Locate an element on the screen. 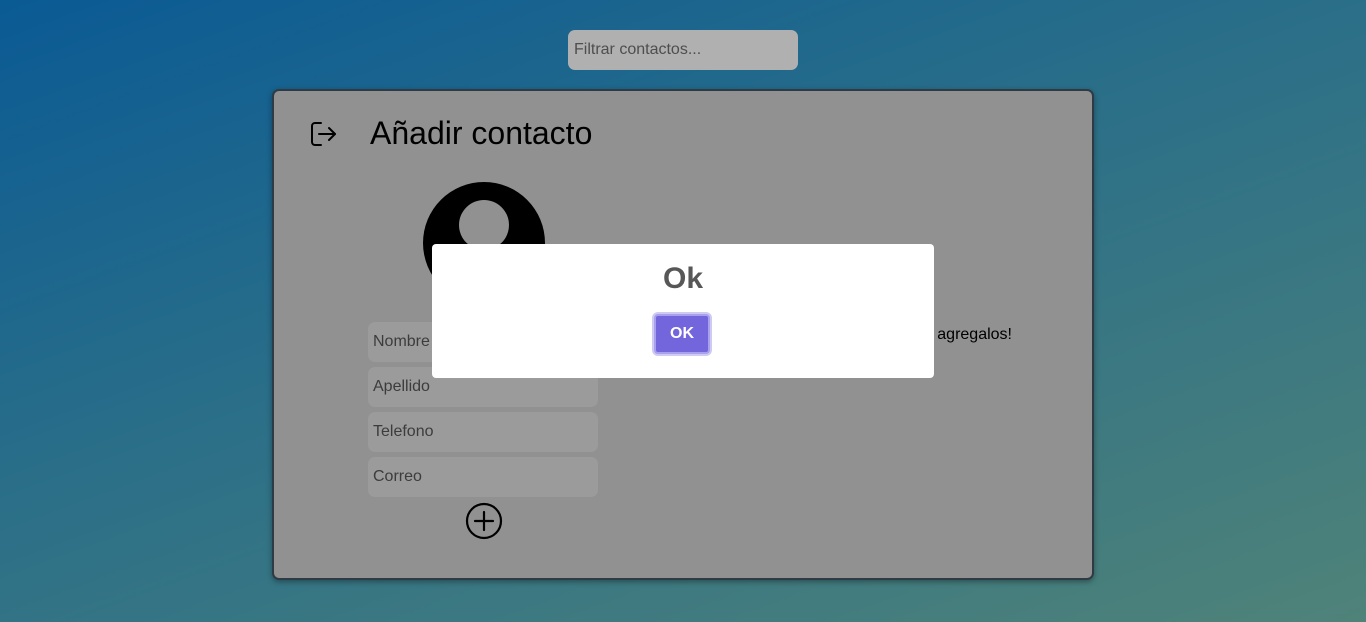 The height and width of the screenshot is (622, 1366). alert-dialog: Ok OK is located at coordinates (683, 311).